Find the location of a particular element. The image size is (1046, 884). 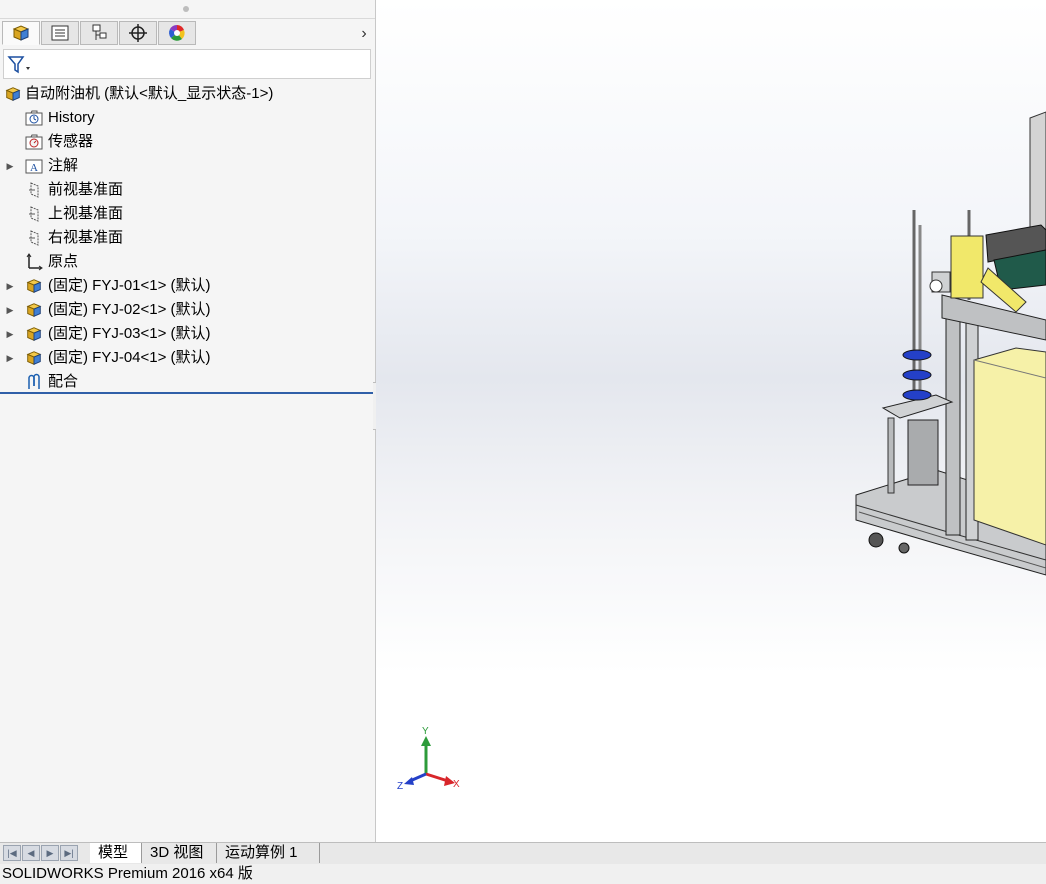

property-list-icon is located at coordinates (60, 33).